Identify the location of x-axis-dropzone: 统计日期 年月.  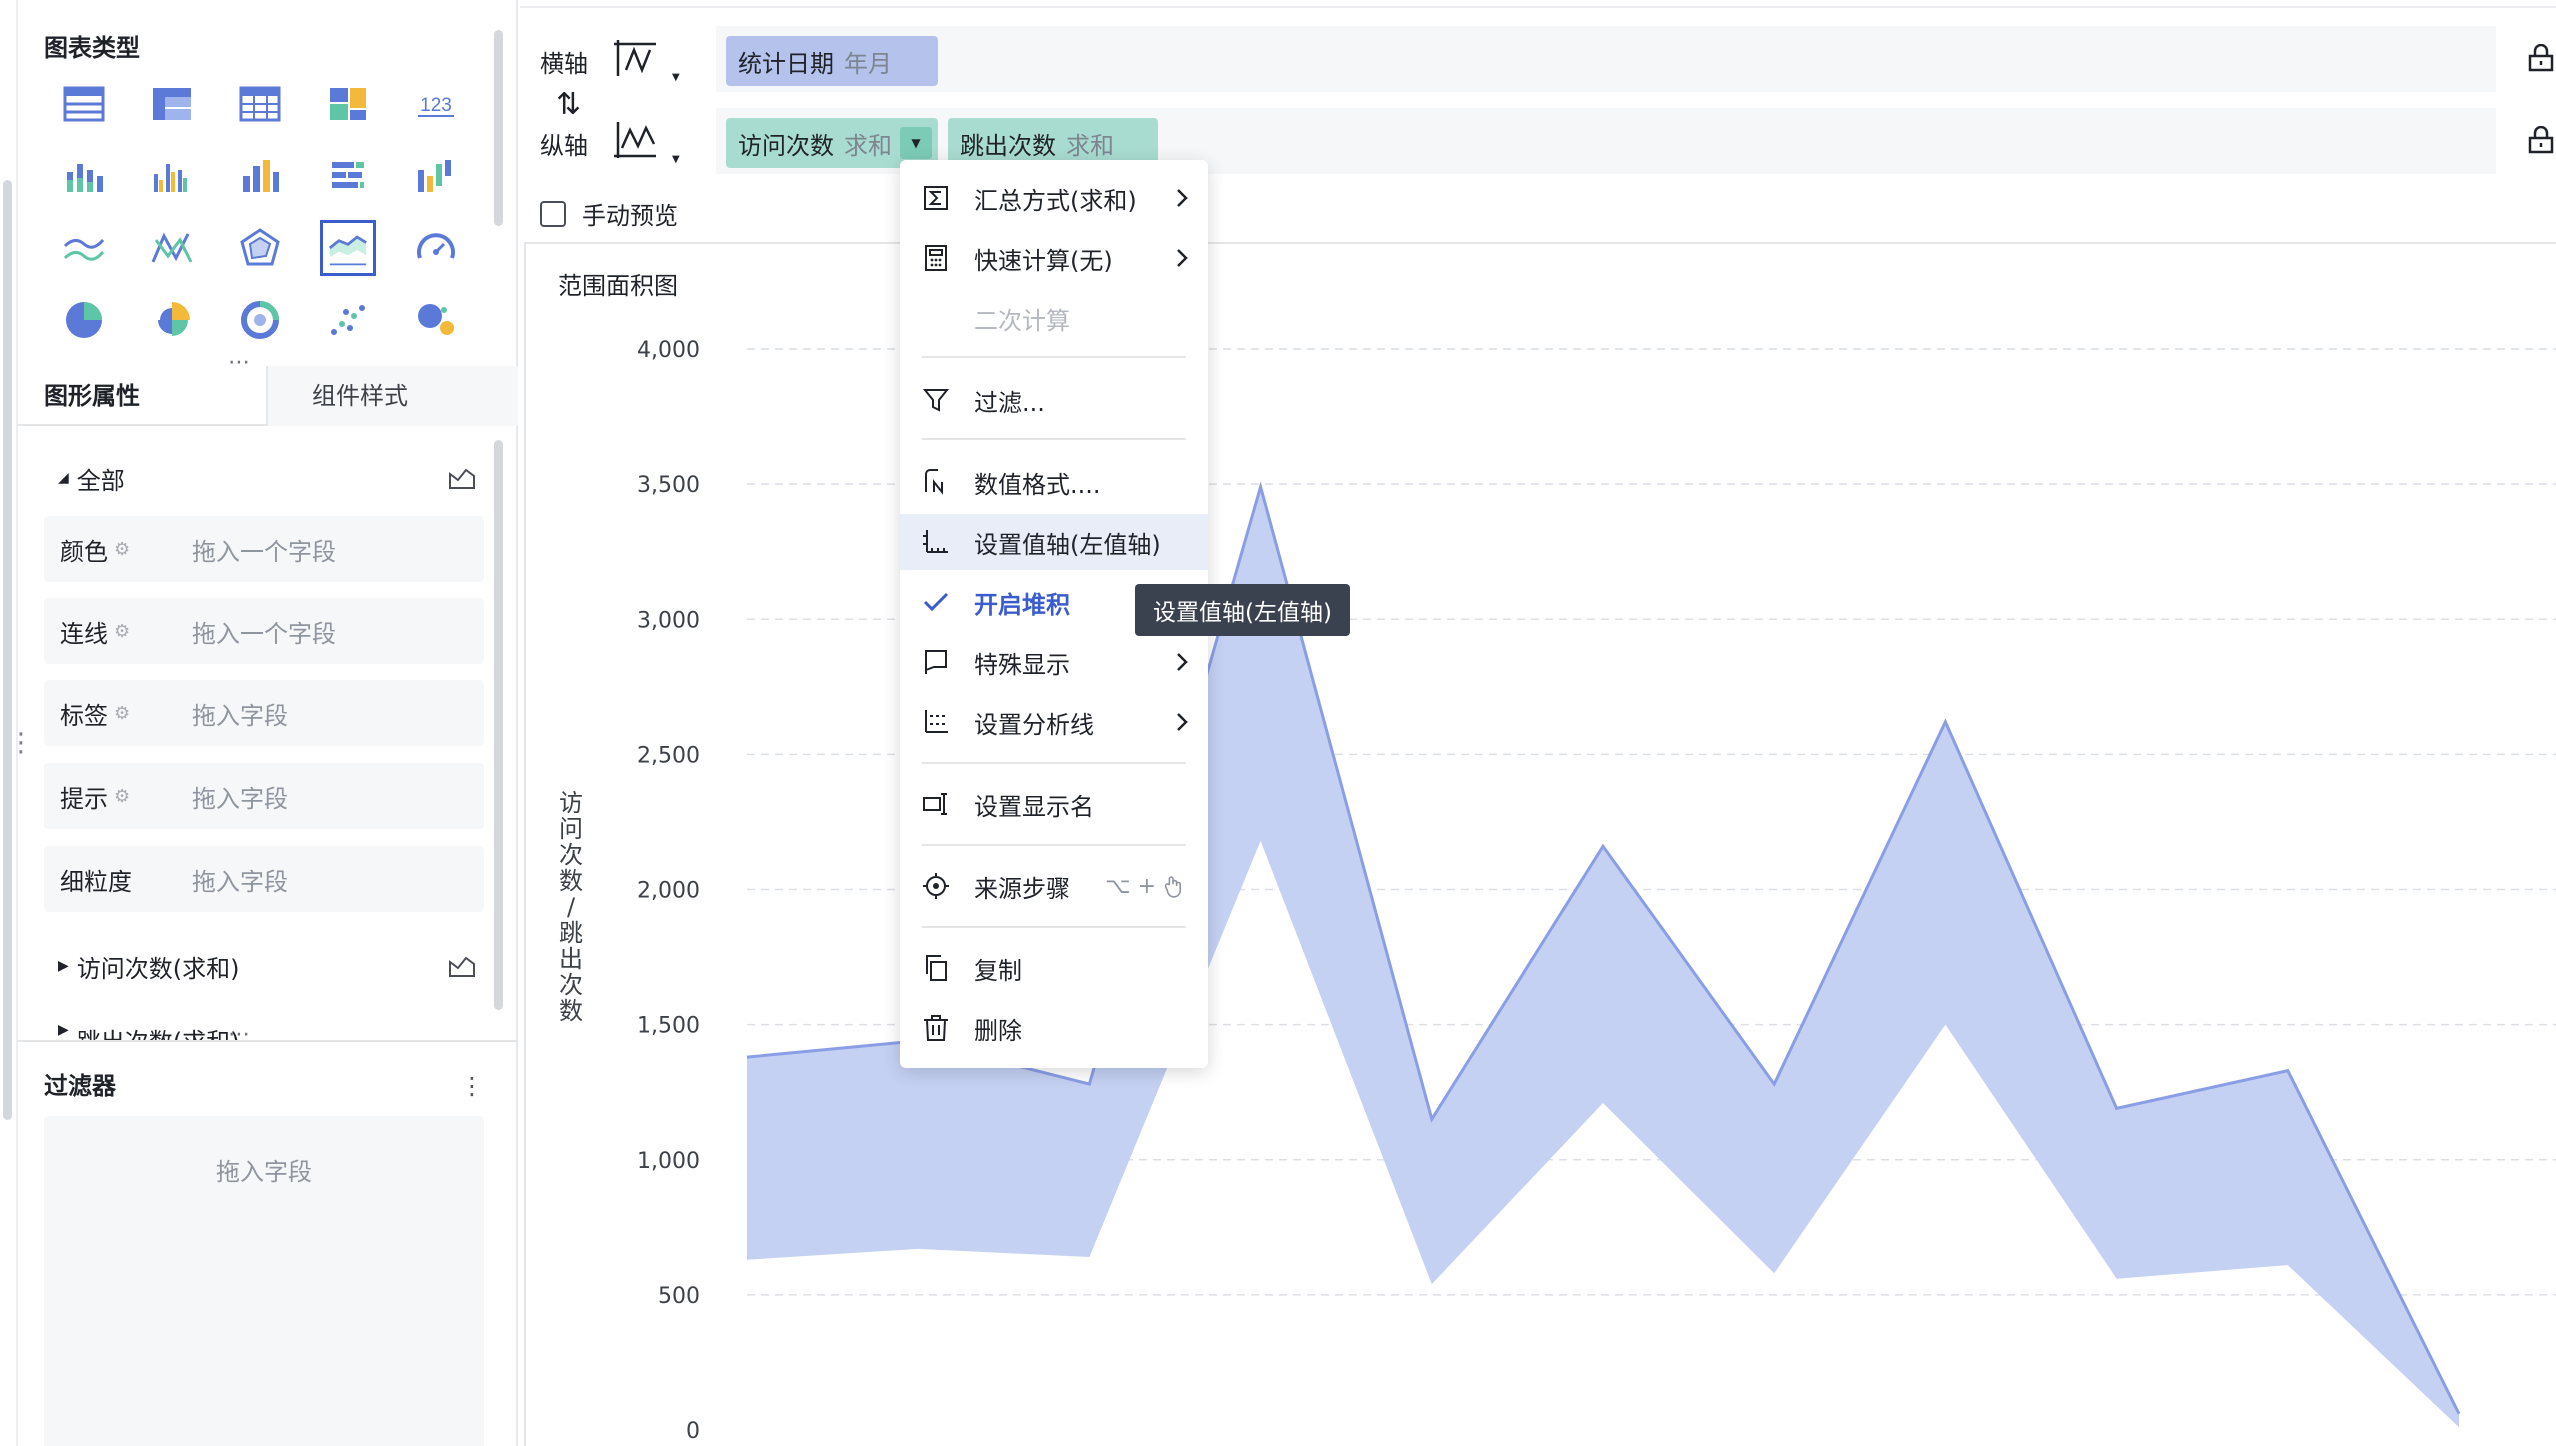
(1606, 59).